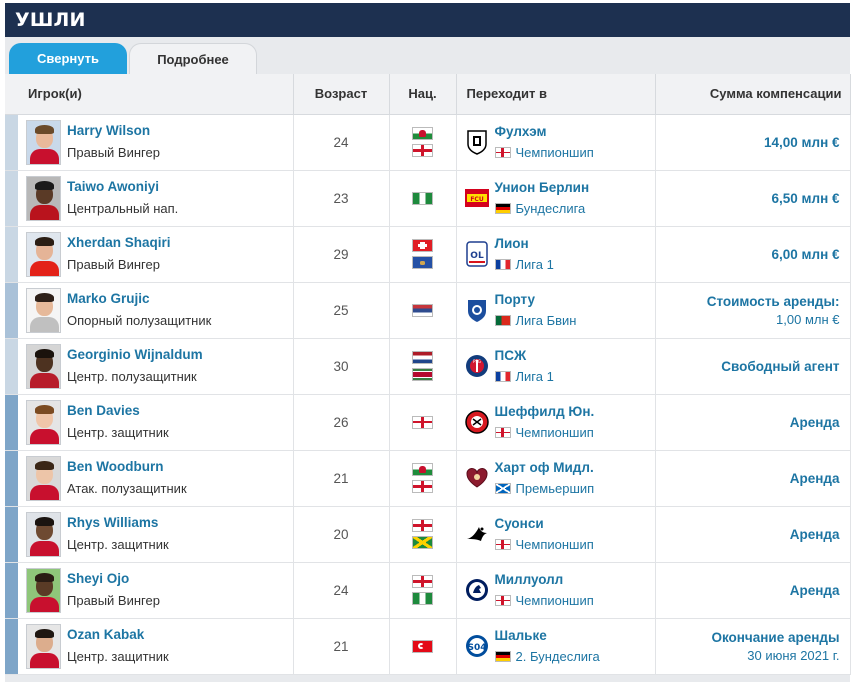 The width and height of the screenshot is (853, 682). Describe the element at coordinates (747, 366) in the screenshot. I see `fee-value-link: Свободный агент` at that location.